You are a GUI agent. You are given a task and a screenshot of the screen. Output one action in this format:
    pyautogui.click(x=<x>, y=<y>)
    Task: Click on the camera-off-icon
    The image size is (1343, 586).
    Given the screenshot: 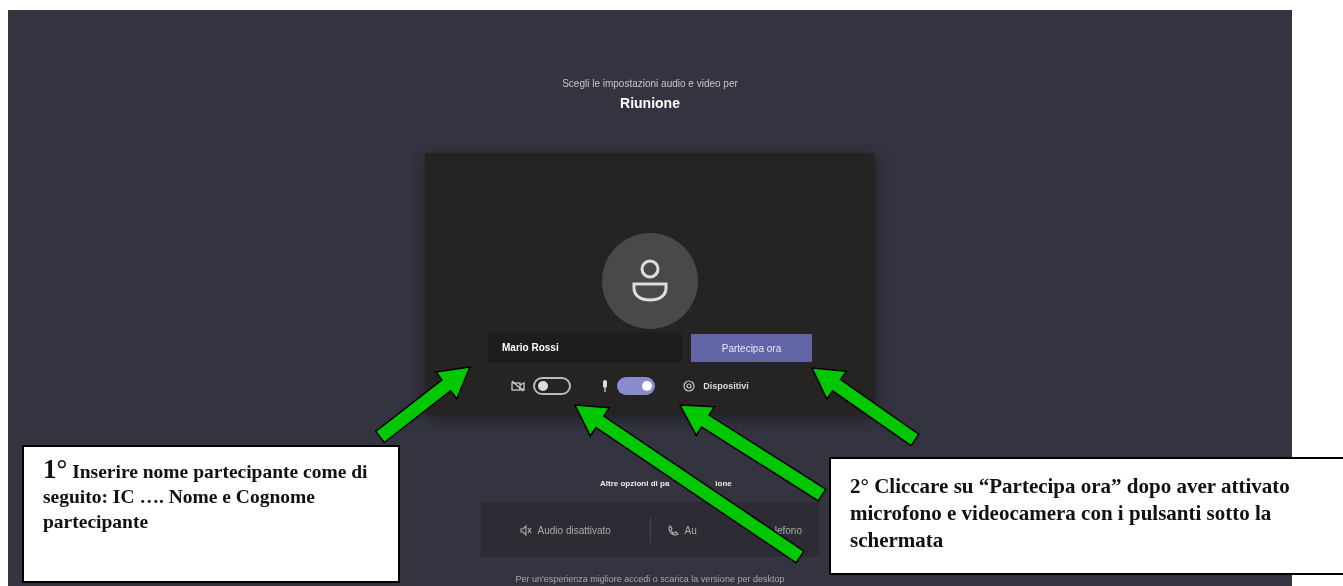 What is the action you would take?
    pyautogui.click(x=518, y=386)
    